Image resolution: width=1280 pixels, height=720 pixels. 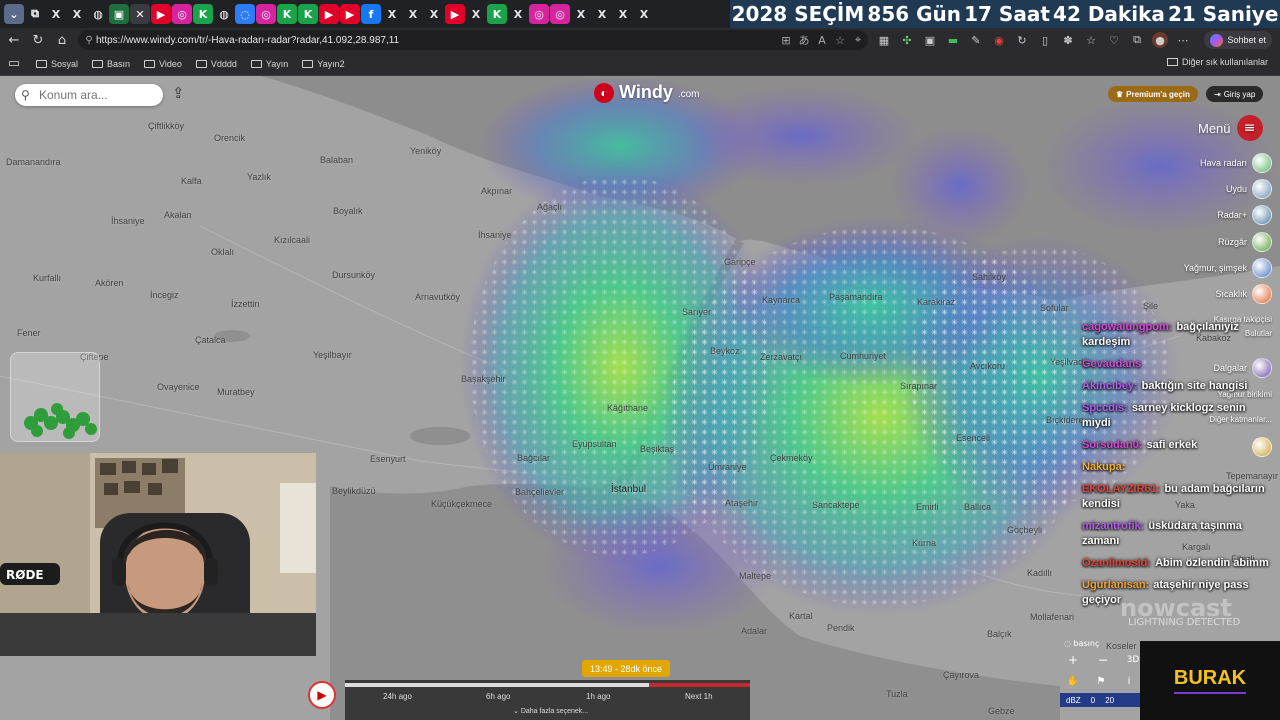 I want to click on hand-tool-icon: ✋, so click(x=1073, y=682).